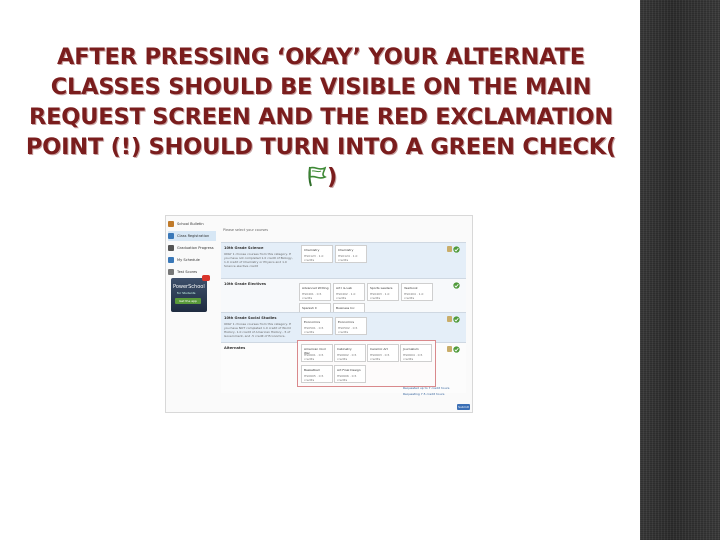 The image size is (720, 540). Describe the element at coordinates (235, 348) in the screenshot. I see `row-label: Alternates` at that location.